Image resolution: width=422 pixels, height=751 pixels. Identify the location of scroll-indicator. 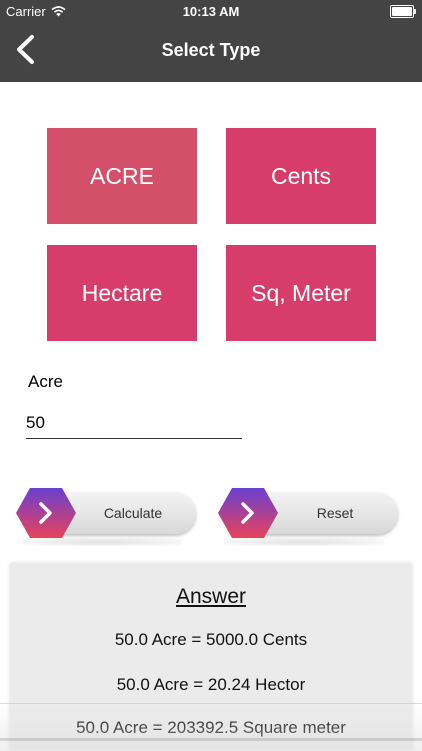
(211, 739).